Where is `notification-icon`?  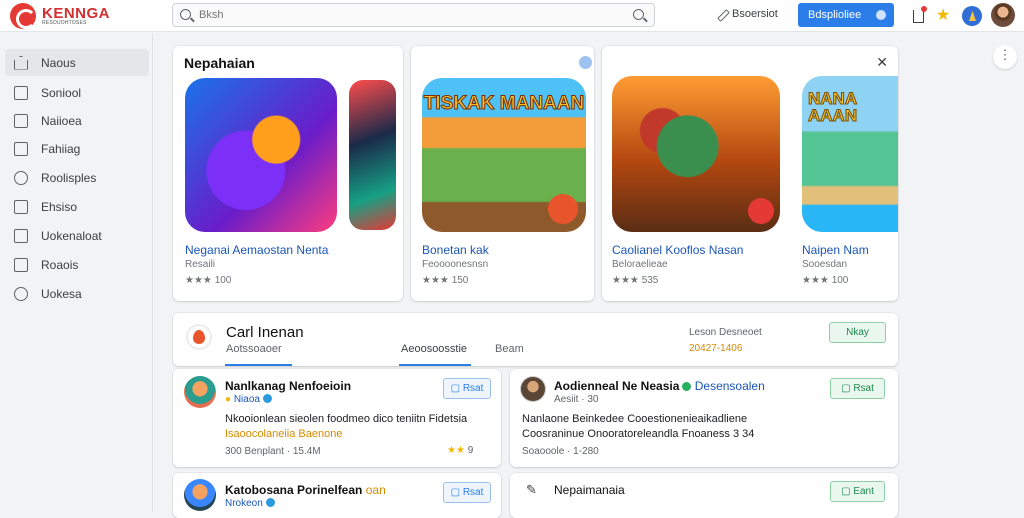
notification-icon is located at coordinates (920, 16).